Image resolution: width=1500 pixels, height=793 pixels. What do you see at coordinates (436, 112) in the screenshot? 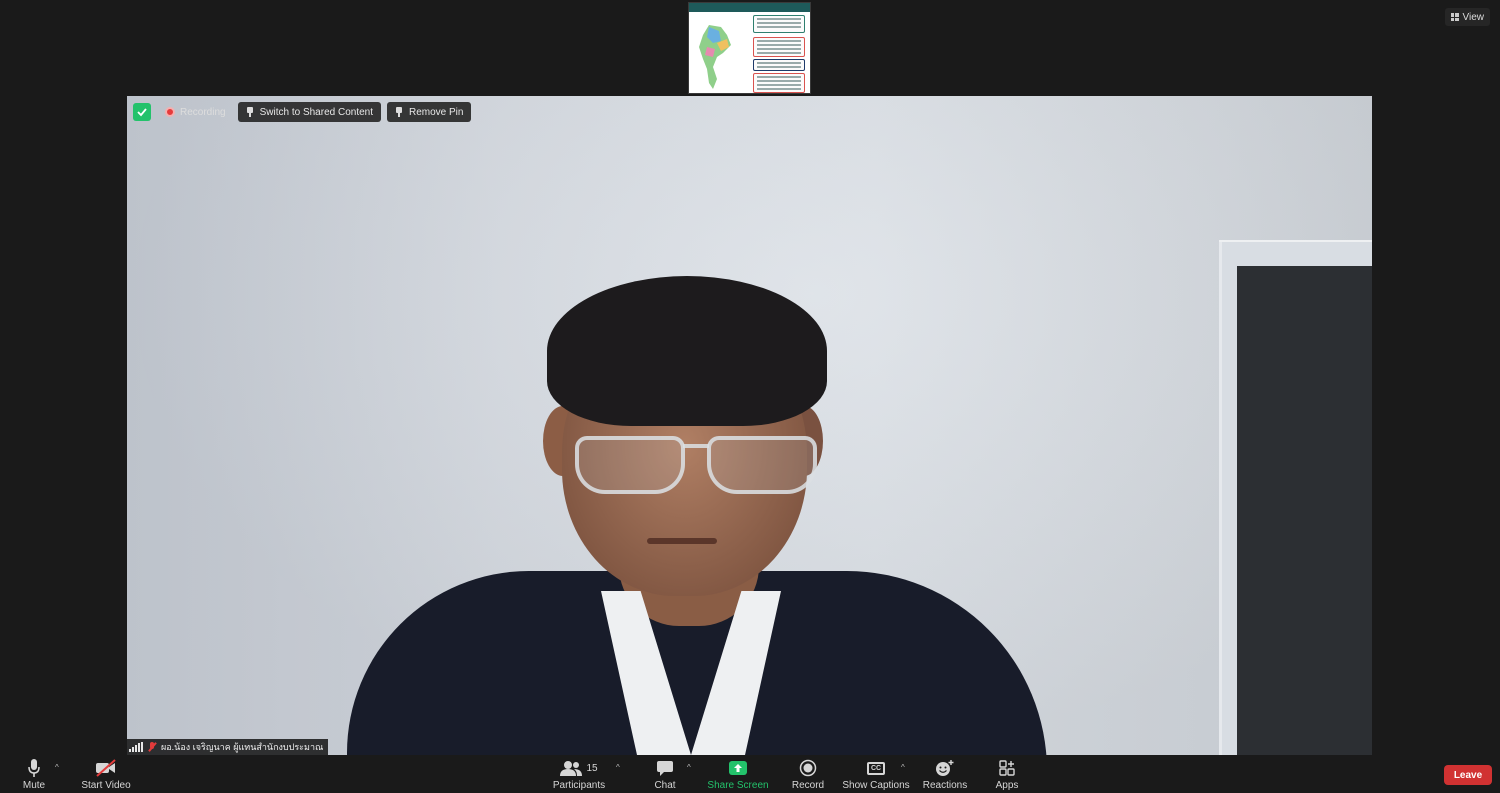
I see `remove-pin-label: Remove Pin` at bounding box center [436, 112].